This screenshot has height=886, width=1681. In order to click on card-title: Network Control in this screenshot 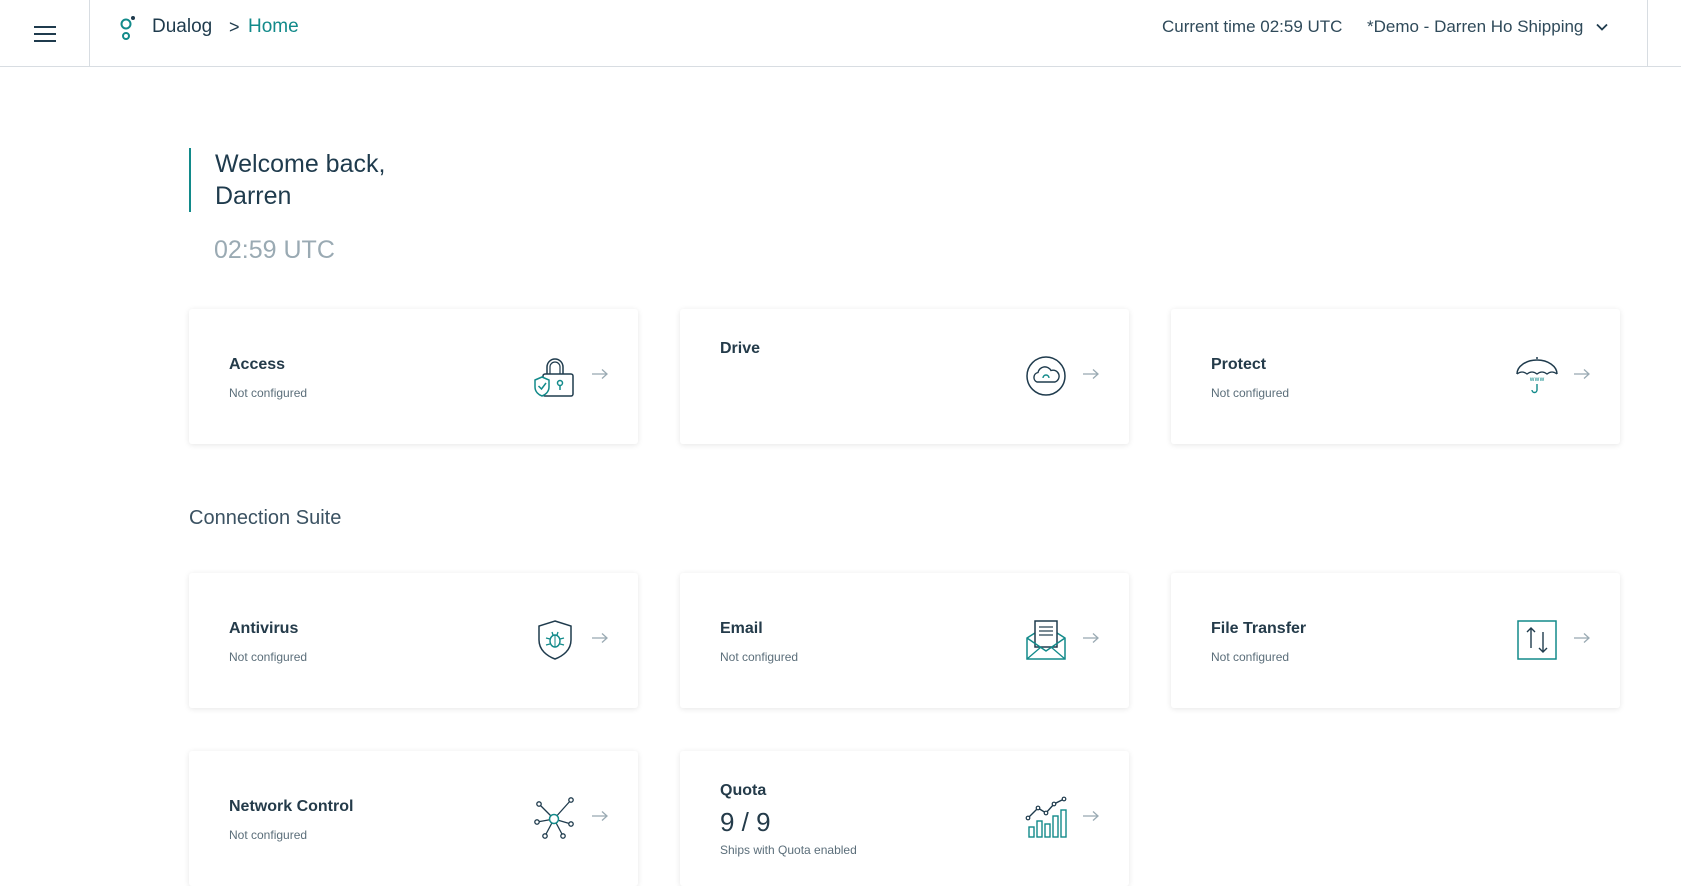, I will do `click(291, 806)`.